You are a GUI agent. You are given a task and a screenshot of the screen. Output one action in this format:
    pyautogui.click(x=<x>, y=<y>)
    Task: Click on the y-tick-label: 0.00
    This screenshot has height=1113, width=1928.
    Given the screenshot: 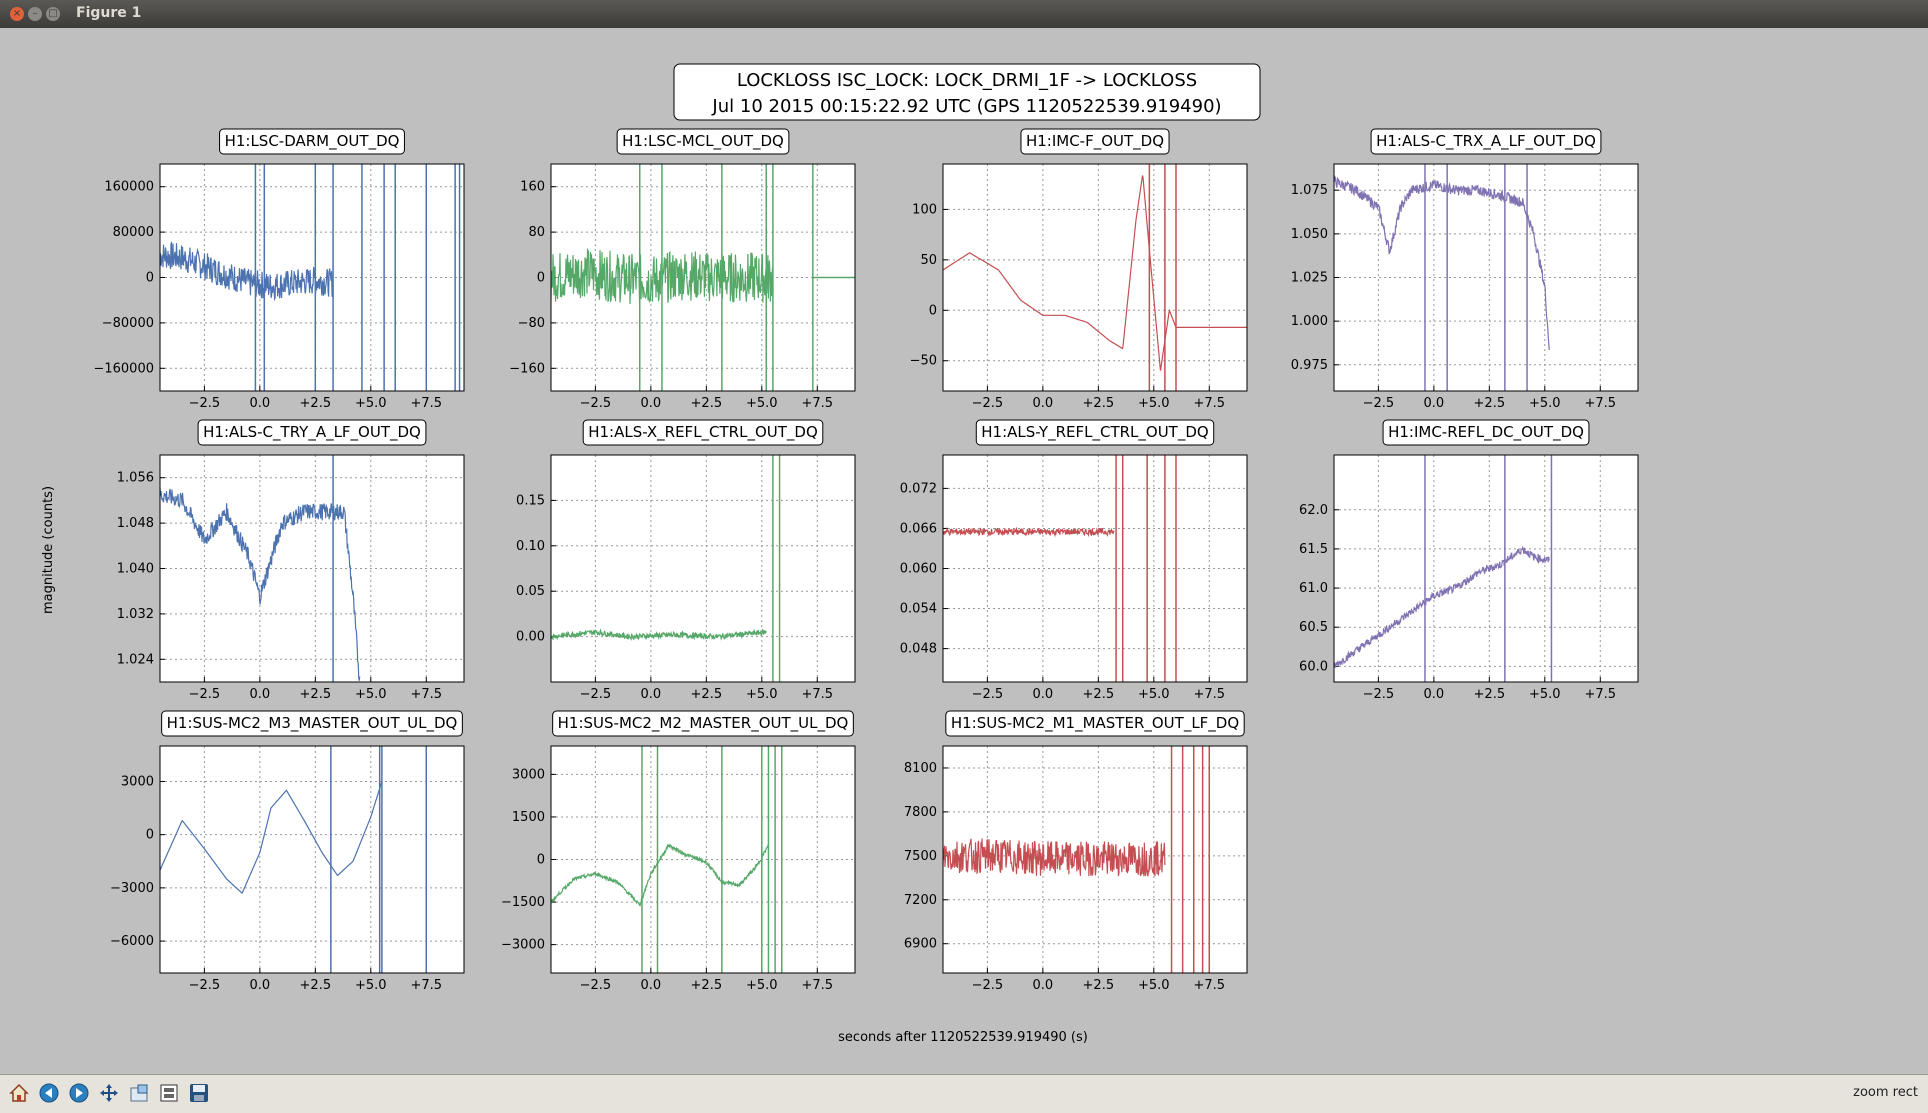 What is the action you would take?
    pyautogui.click(x=530, y=637)
    